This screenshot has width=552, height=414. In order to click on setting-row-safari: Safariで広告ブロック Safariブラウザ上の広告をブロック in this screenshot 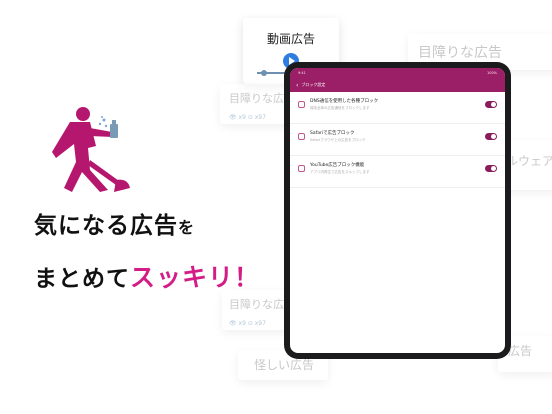, I will do `click(397, 140)`.